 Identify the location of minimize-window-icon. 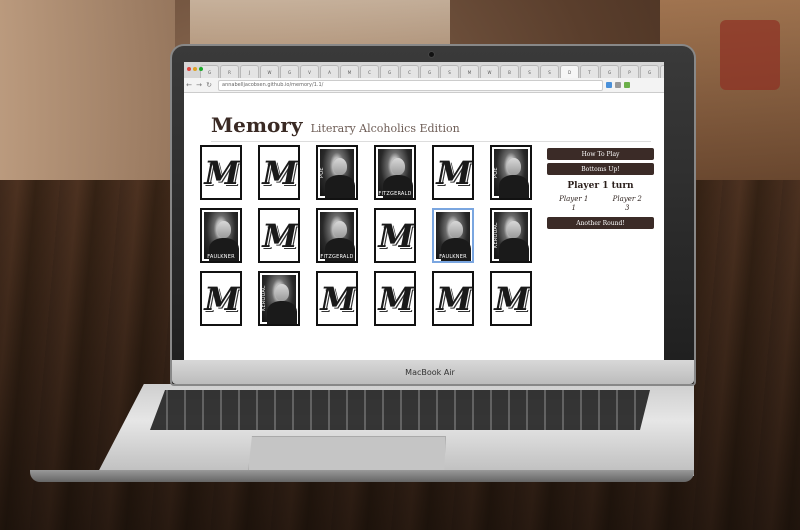
(195, 69).